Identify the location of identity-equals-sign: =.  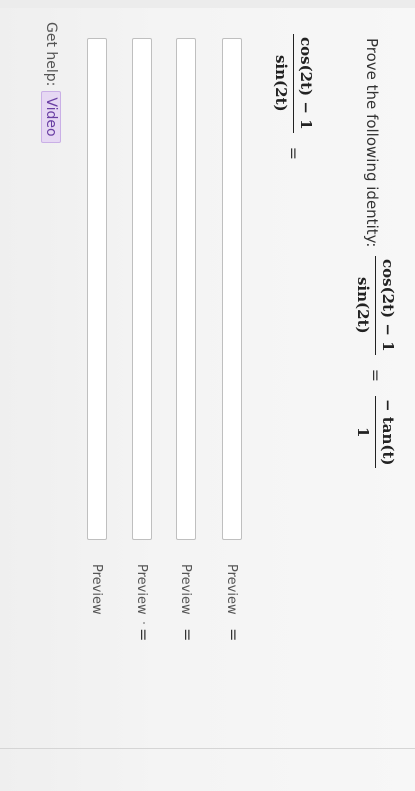
(375, 375).